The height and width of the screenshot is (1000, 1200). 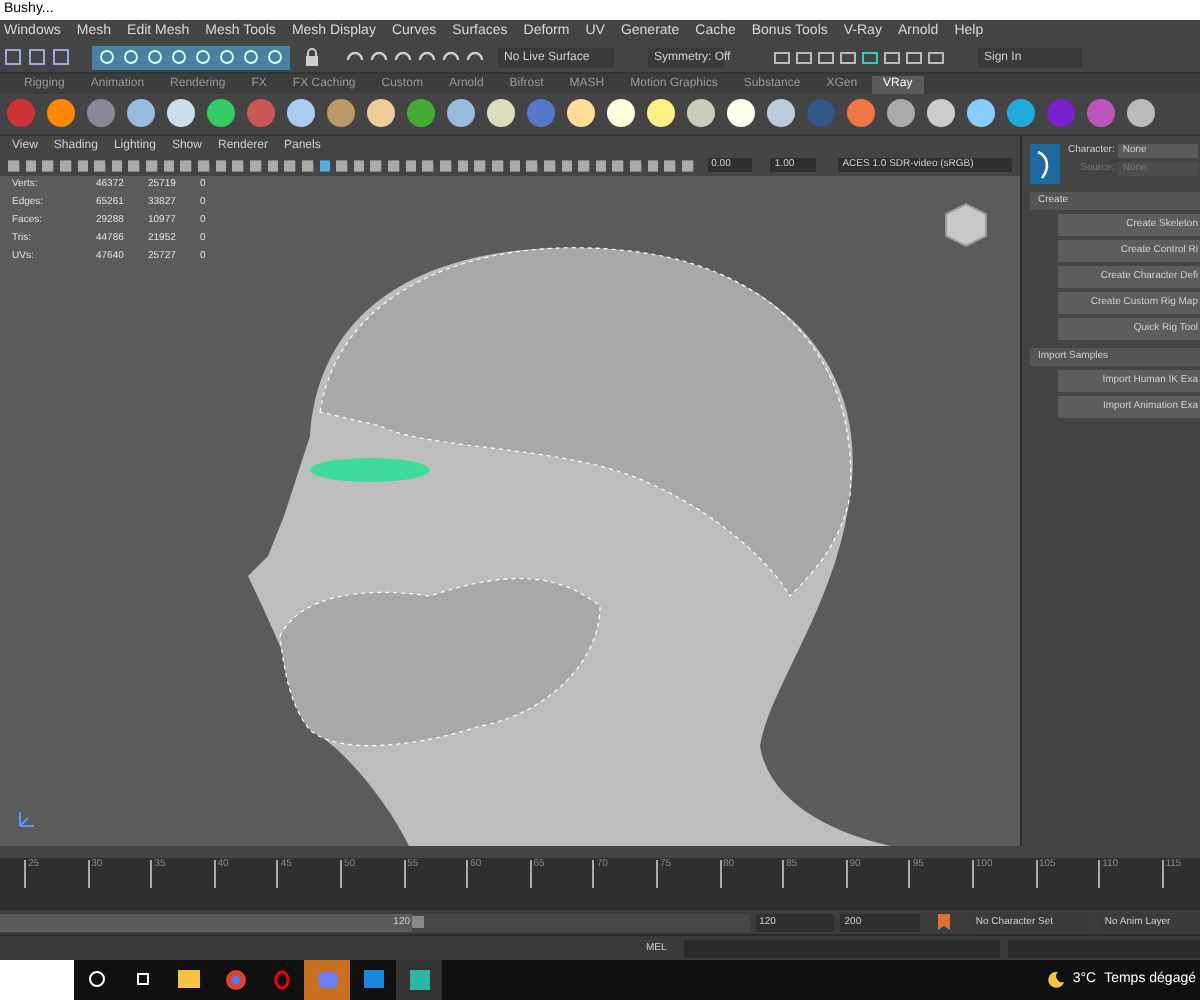 I want to click on bookmark-icon, so click(x=943, y=922).